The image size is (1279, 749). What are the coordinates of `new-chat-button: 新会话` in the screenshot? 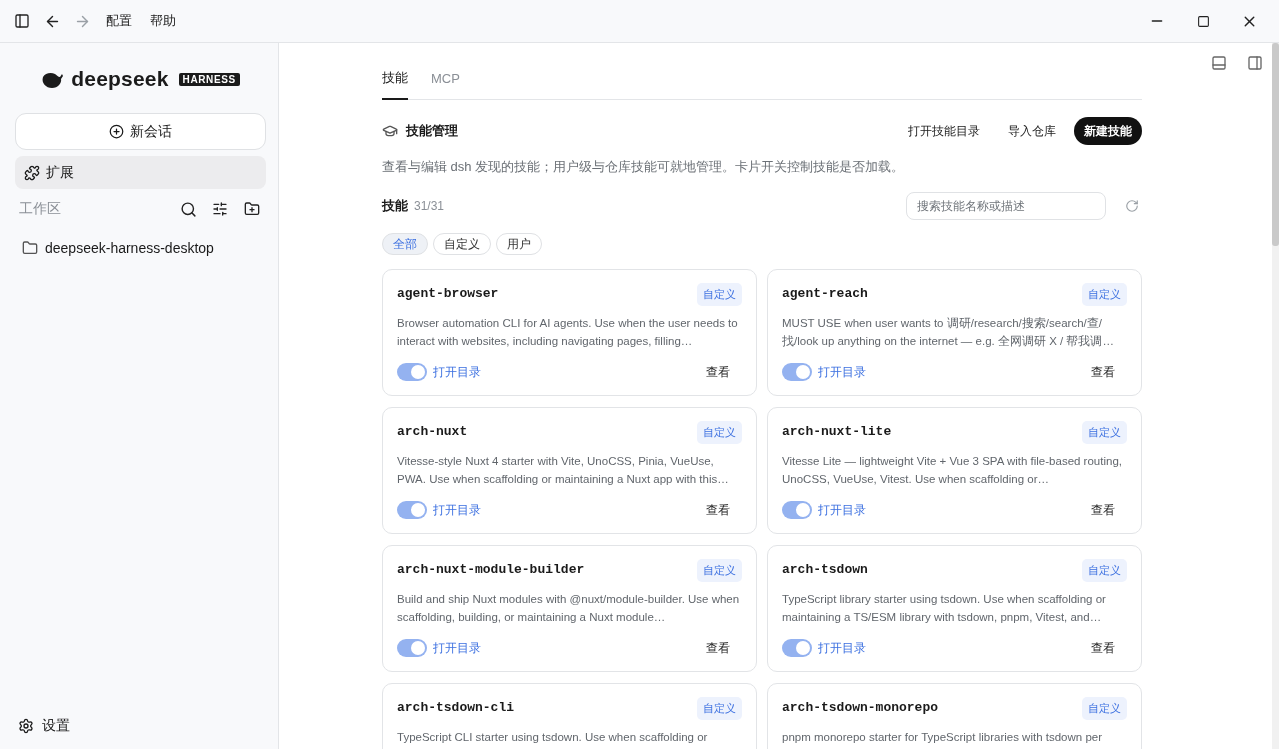 It's located at (140, 131).